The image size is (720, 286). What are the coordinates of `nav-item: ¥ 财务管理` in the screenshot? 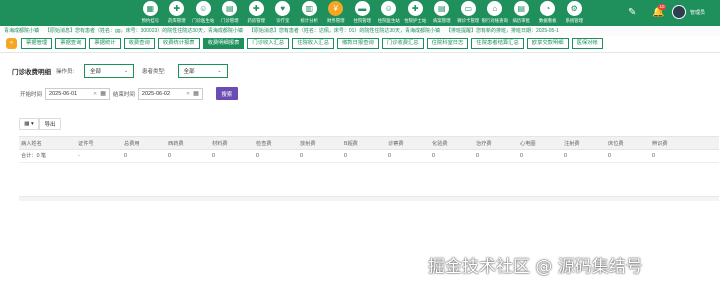 It's located at (336, 12).